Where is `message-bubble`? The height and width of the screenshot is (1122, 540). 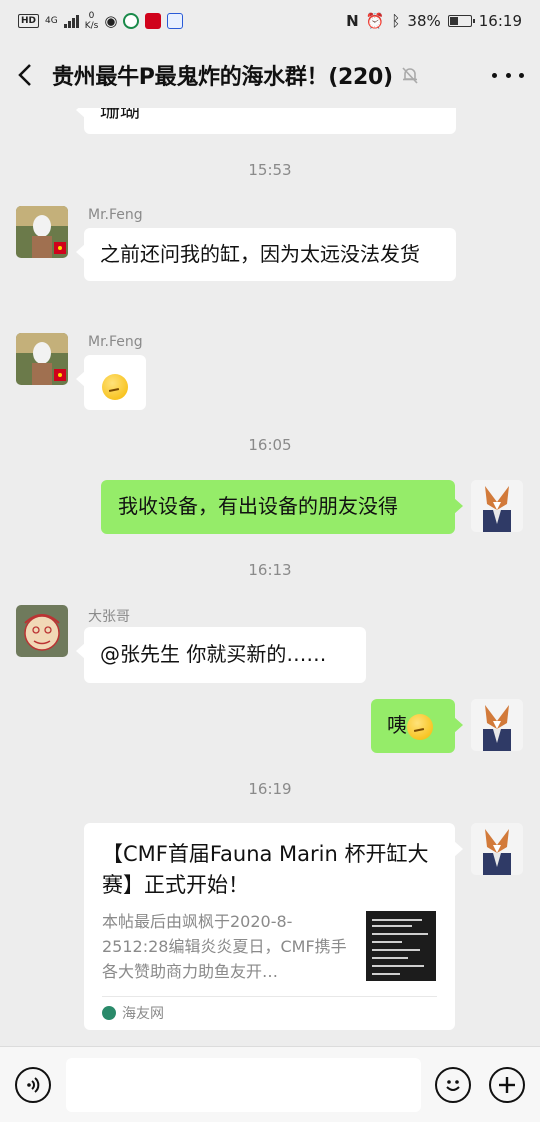
message-bubble is located at coordinates (111, 382).